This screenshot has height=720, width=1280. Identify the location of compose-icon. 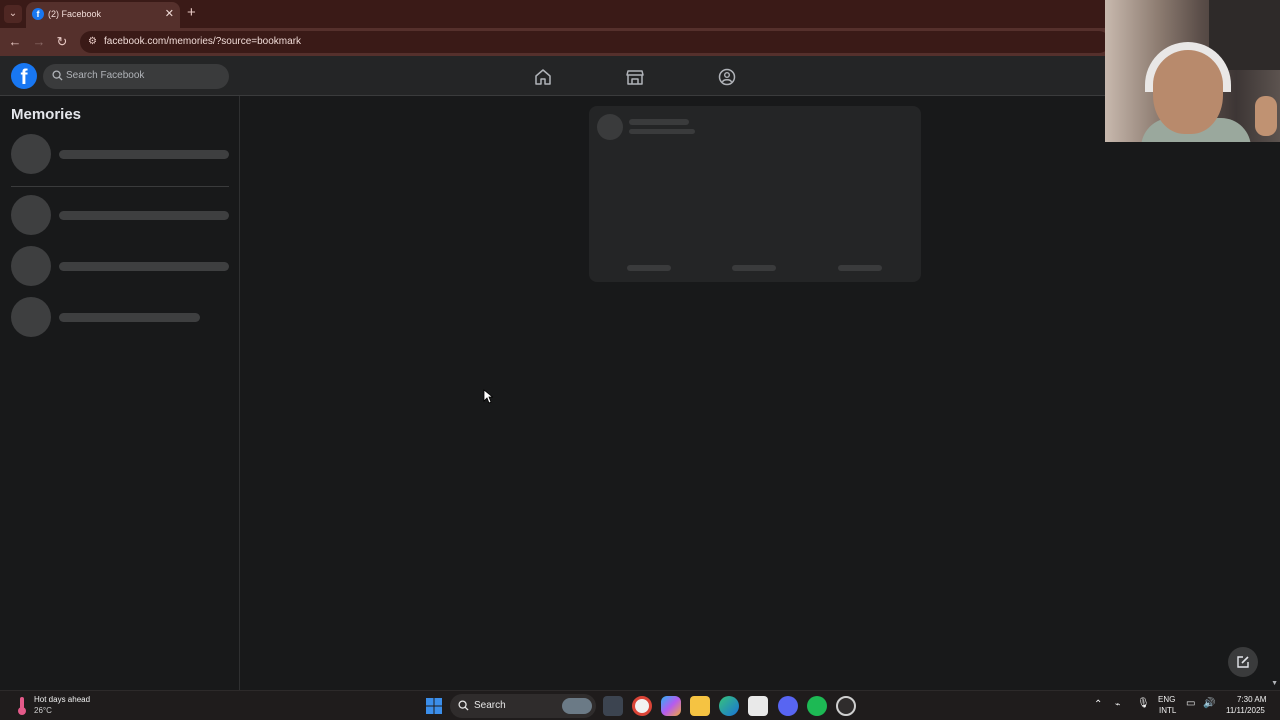
(1243, 662).